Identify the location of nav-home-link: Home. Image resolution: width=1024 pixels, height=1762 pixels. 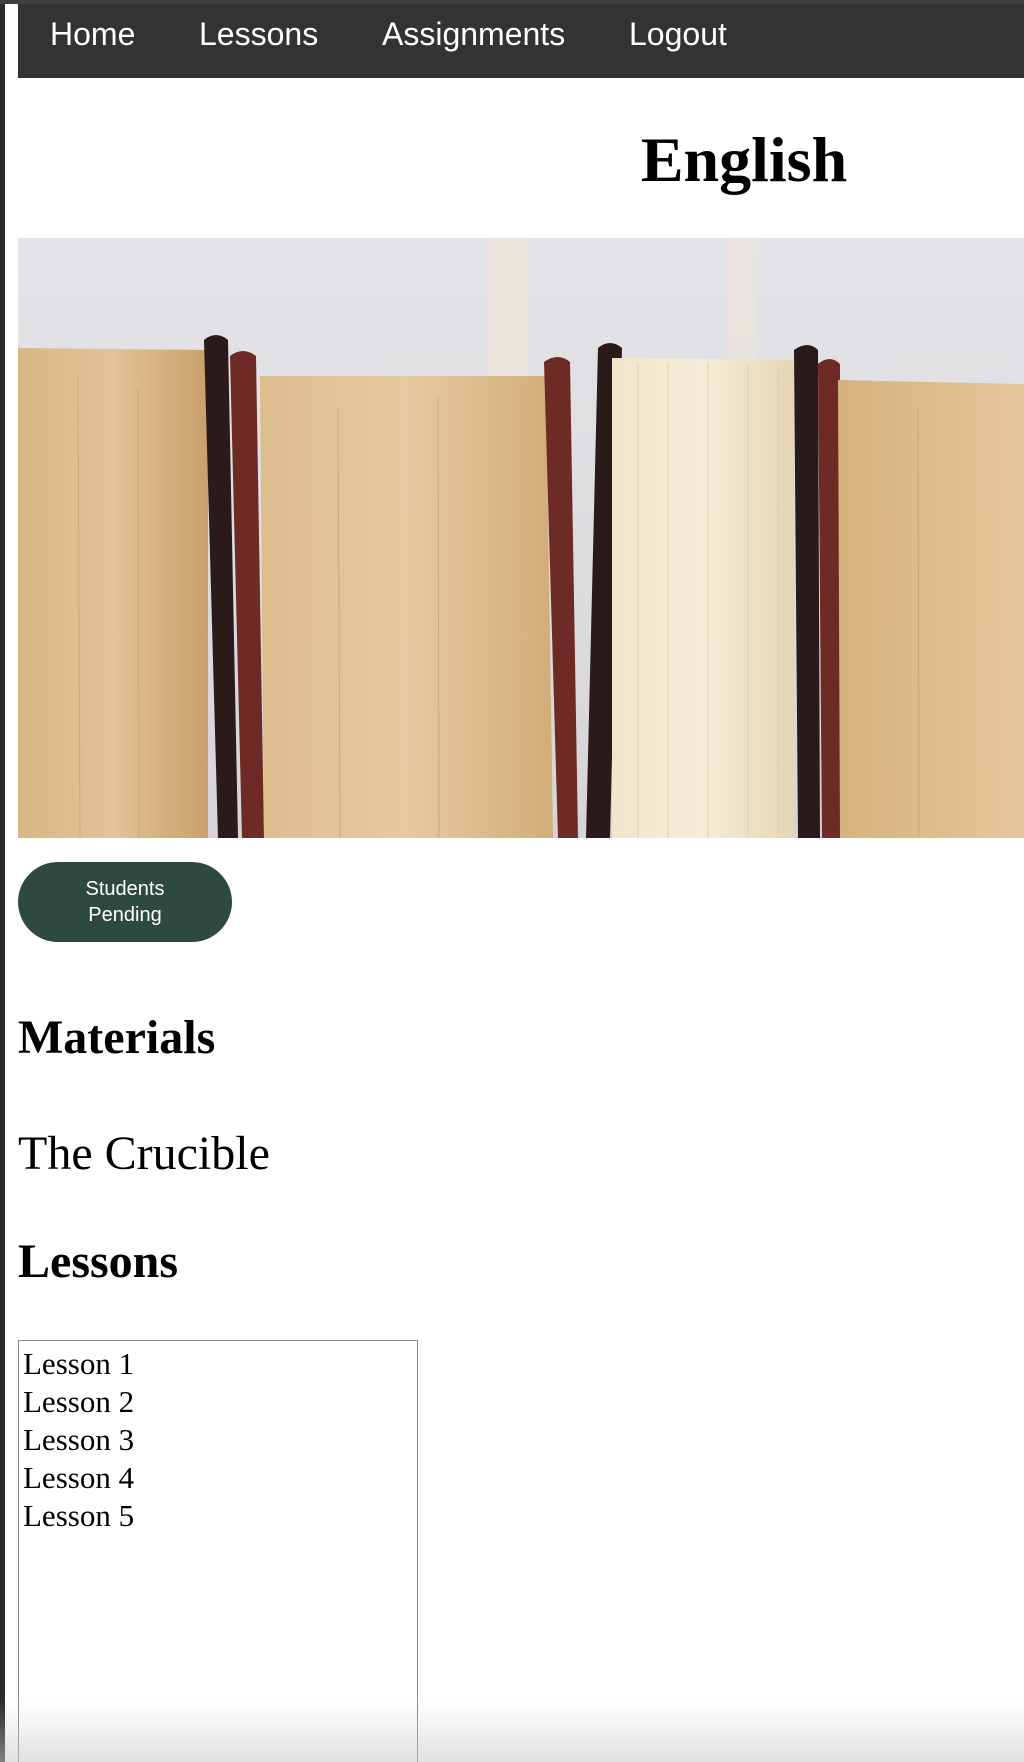
(92, 34).